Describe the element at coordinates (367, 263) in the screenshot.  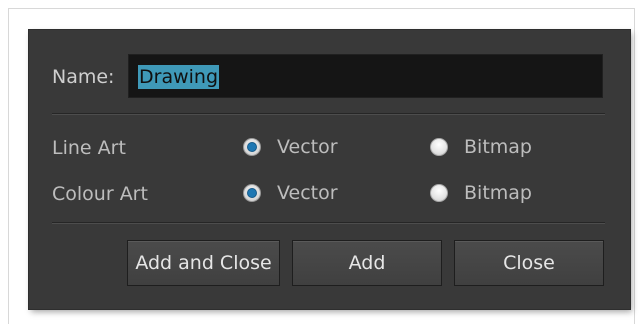
I see `add-button: Add` at that location.